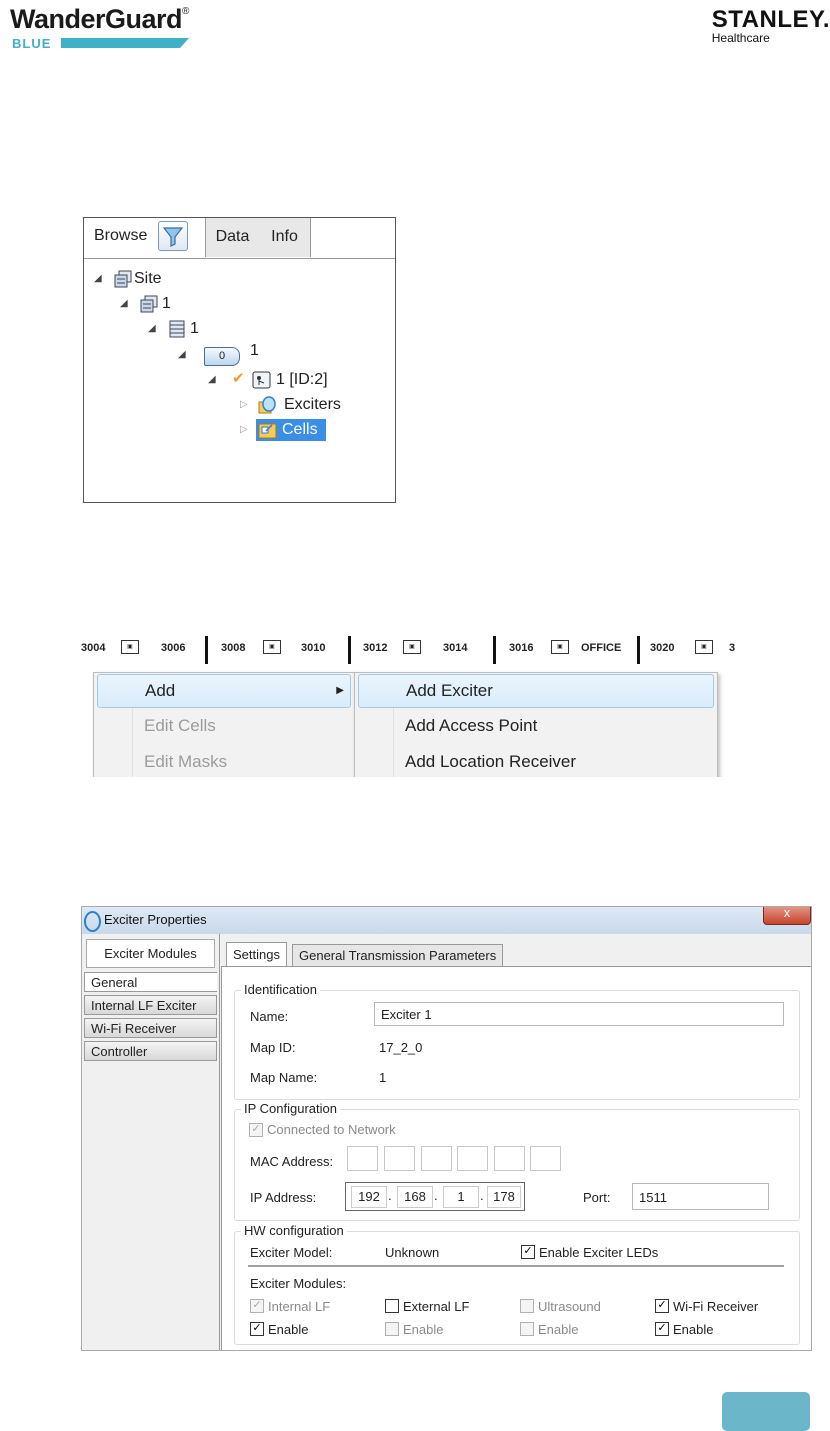  I want to click on internal-lf-enable-checkbox: ✓, so click(257, 1329).